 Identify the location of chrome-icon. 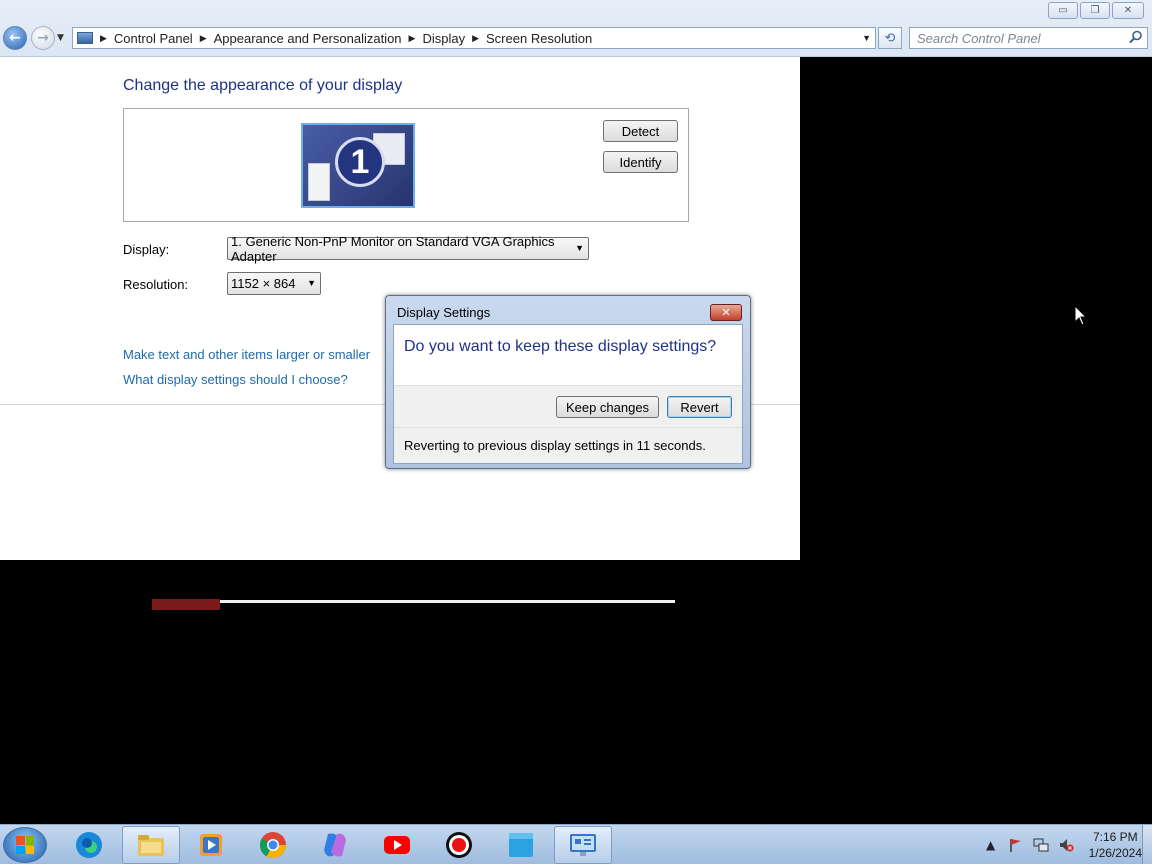
(273, 845).